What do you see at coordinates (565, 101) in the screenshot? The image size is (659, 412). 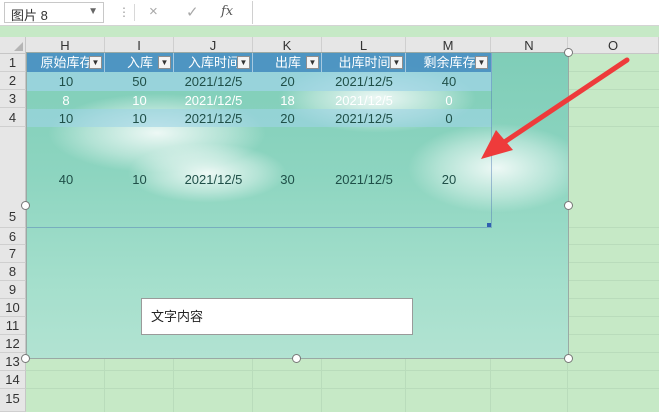 I see `arrow-shaft` at bounding box center [565, 101].